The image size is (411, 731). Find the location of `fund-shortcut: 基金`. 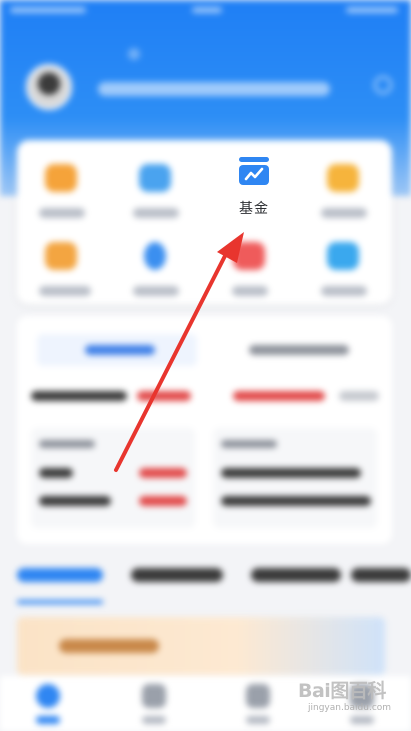

fund-shortcut: 基金 is located at coordinates (254, 186).